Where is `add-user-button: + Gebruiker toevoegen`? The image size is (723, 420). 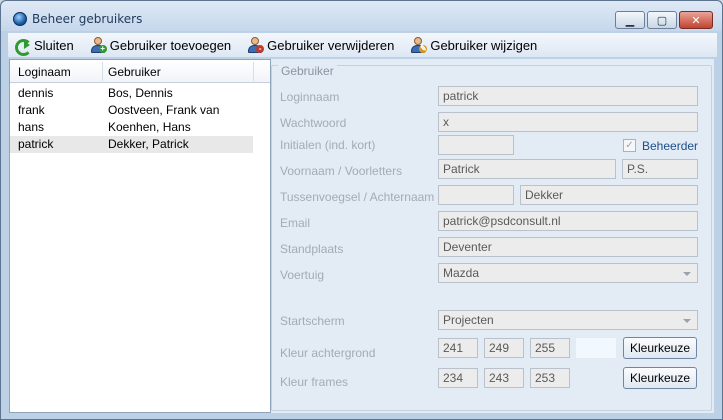 add-user-button: + Gebruiker toevoegen is located at coordinates (160, 45).